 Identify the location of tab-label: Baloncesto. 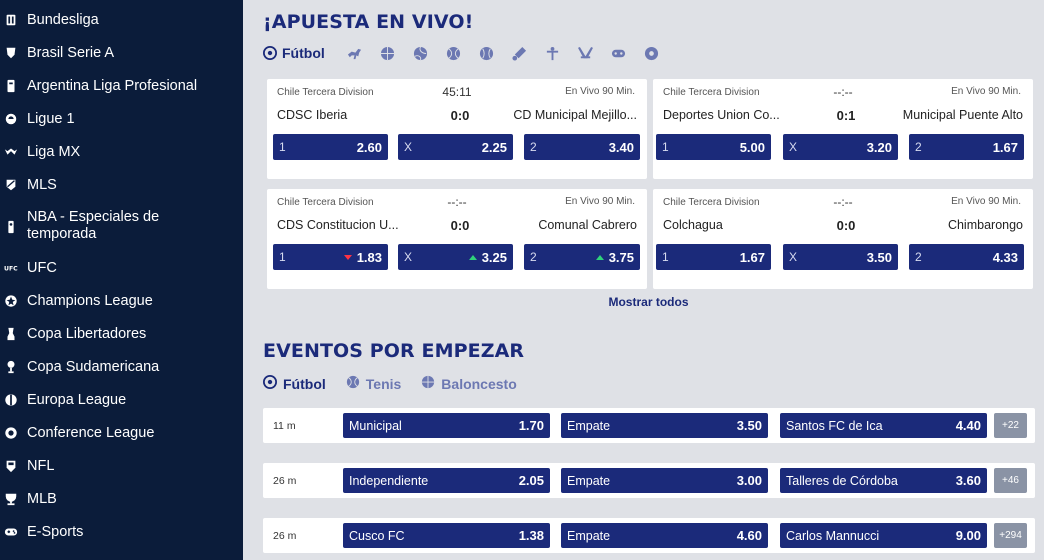
(479, 383).